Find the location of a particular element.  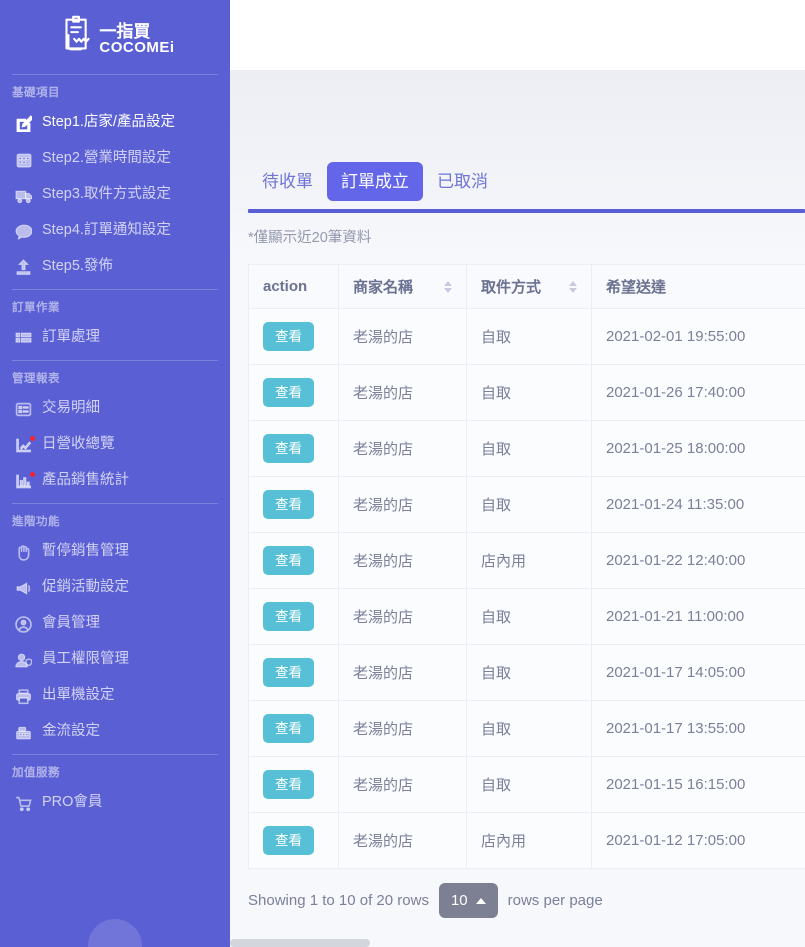

sidebar-item-0-1: Step2.營業時間設定 is located at coordinates (115, 159).